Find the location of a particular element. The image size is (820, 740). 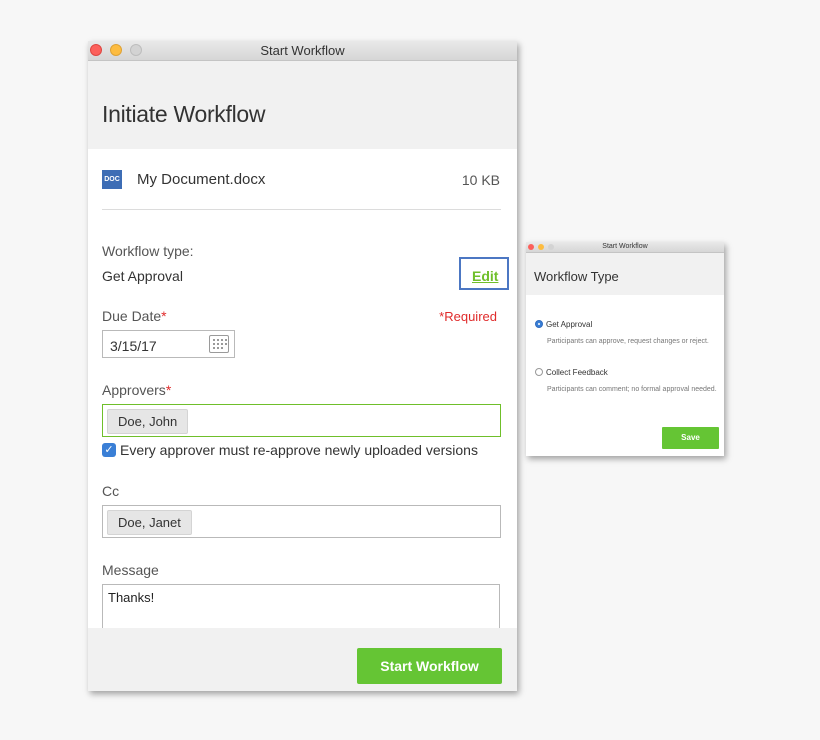

page-title: Initiate Workflow is located at coordinates (184, 114).